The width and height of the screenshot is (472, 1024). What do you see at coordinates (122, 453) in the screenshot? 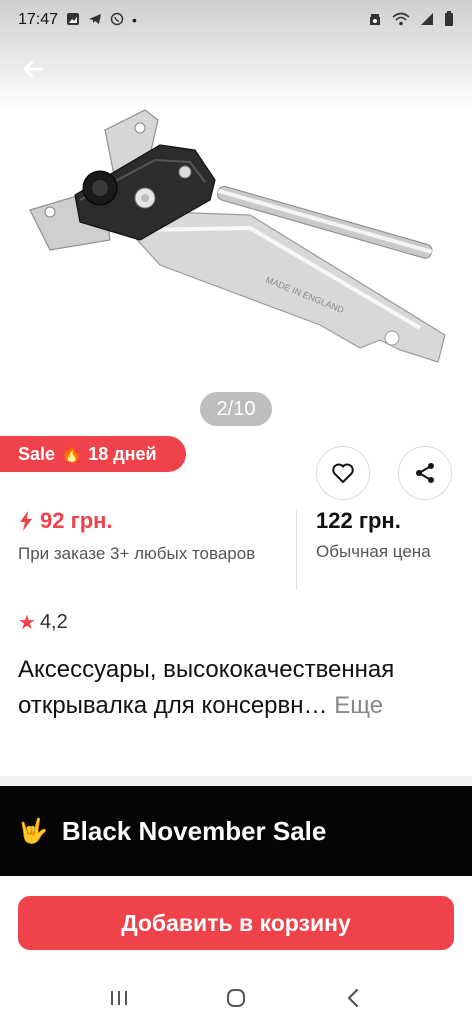
I see `sale-days: 18 дней` at bounding box center [122, 453].